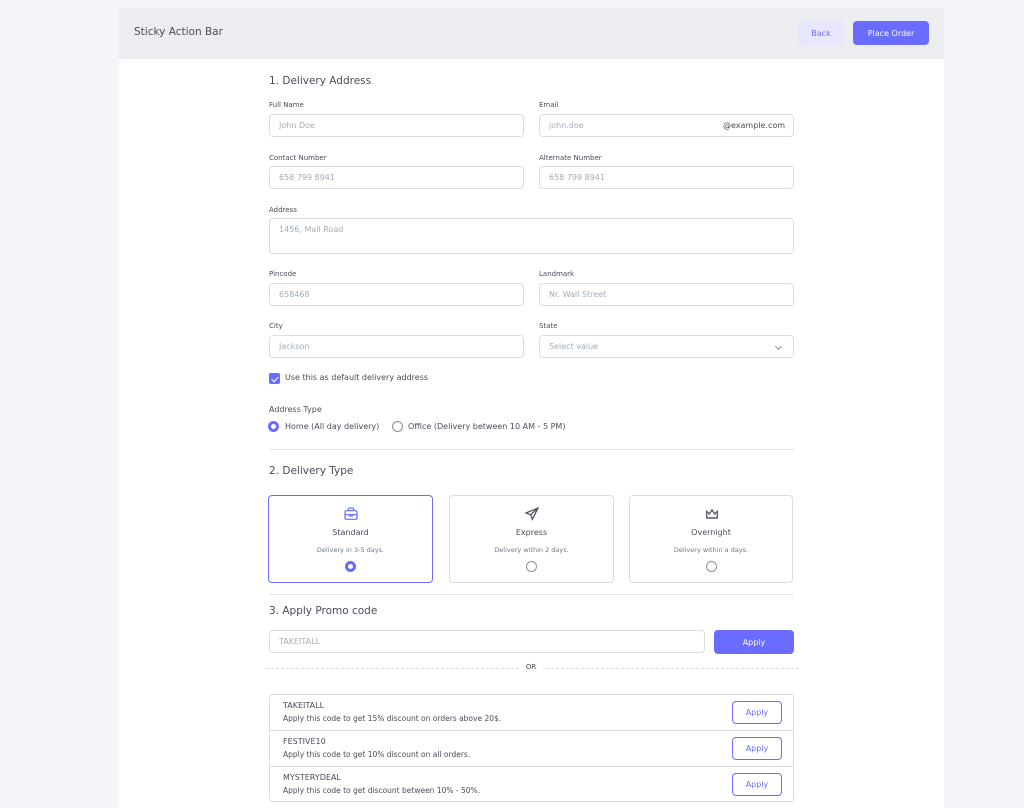 This screenshot has height=808, width=1024. I want to click on place-order-button: Place Order, so click(891, 33).